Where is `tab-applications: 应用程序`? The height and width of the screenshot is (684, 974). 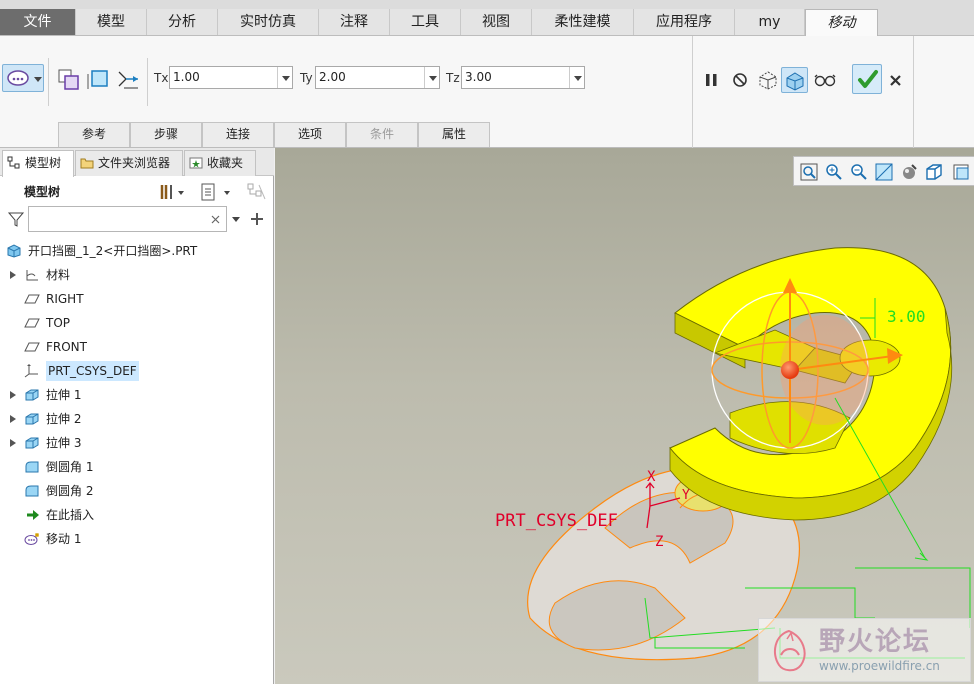 tab-applications: 应用程序 is located at coordinates (684, 22).